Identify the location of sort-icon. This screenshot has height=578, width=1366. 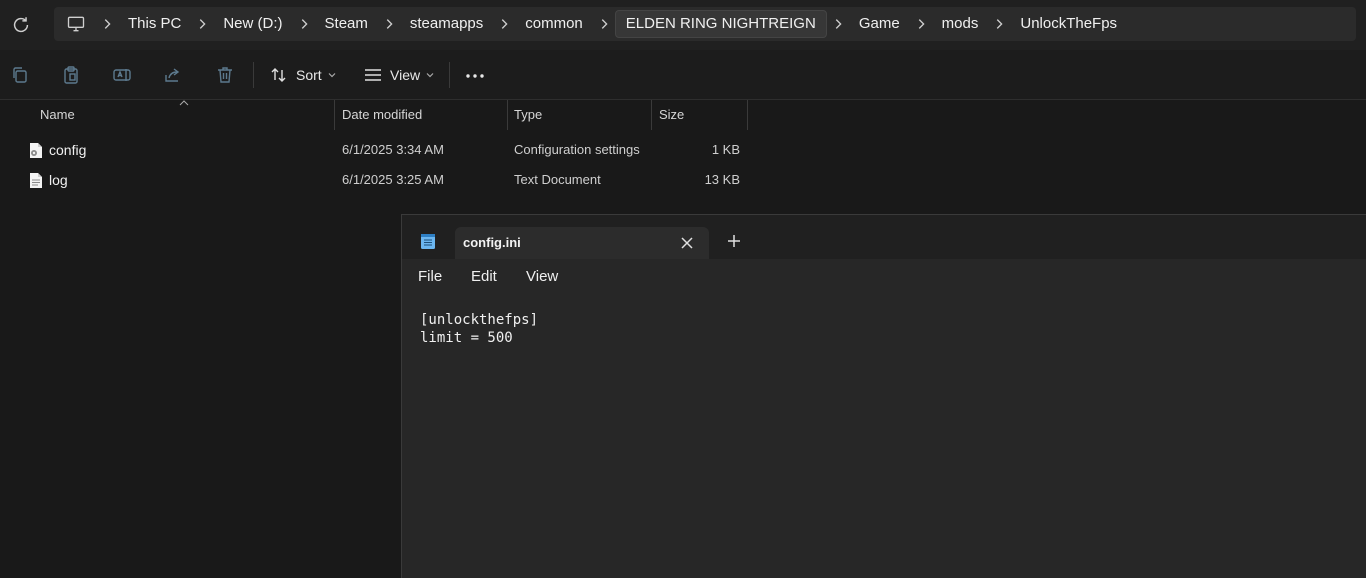
(278, 75).